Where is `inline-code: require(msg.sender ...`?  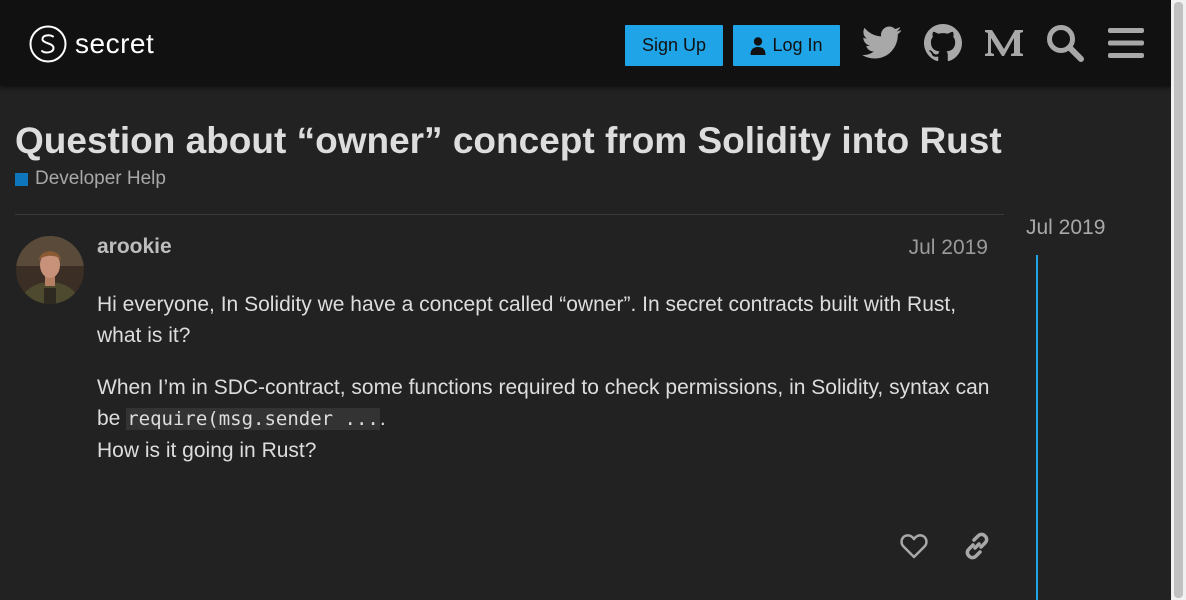
inline-code: require(msg.sender ... is located at coordinates (253, 419).